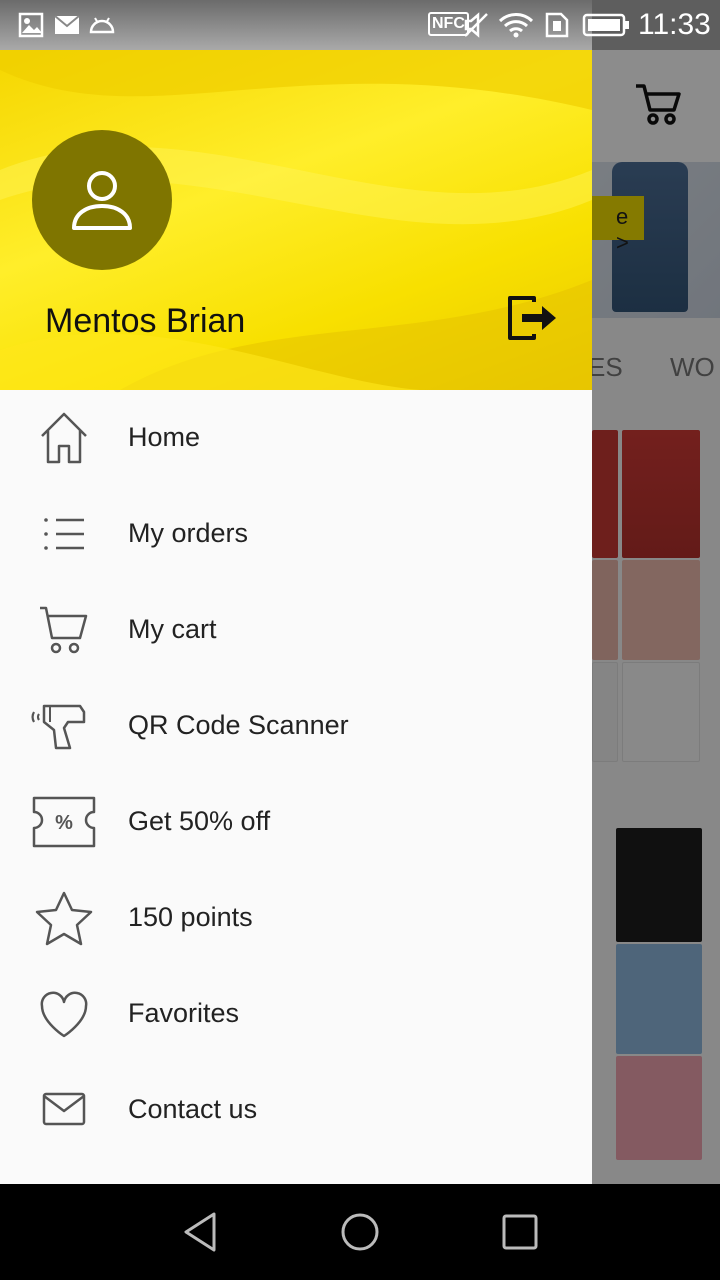 The width and height of the screenshot is (720, 1280). What do you see at coordinates (516, 25) in the screenshot?
I see `wifi-icon` at bounding box center [516, 25].